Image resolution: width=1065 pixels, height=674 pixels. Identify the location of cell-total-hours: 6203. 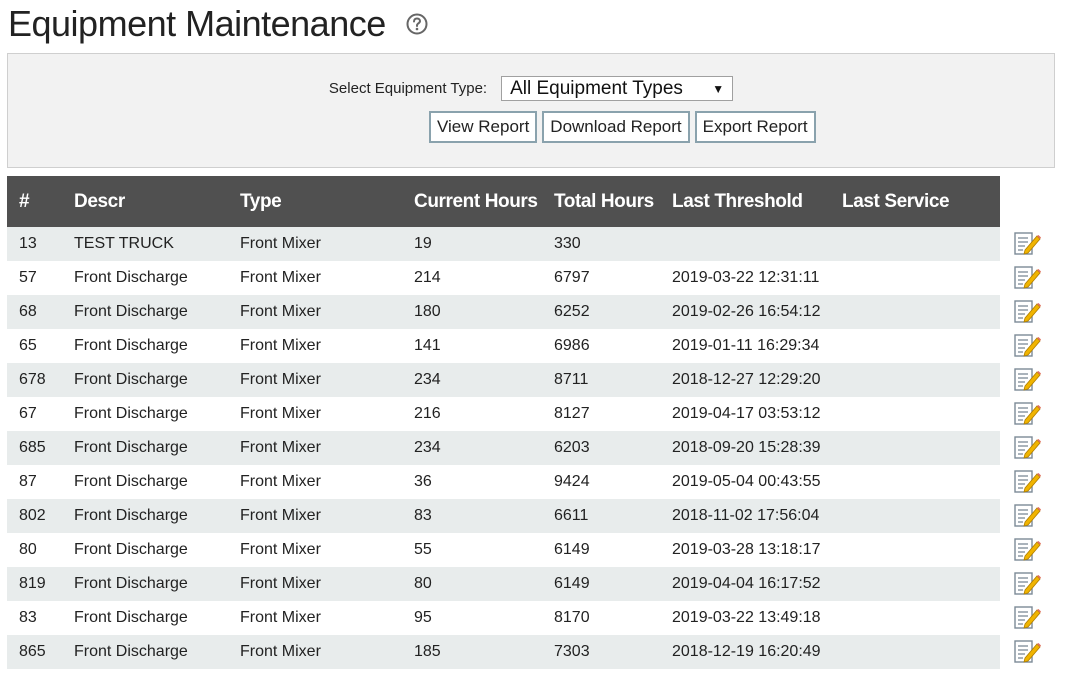
(601, 448).